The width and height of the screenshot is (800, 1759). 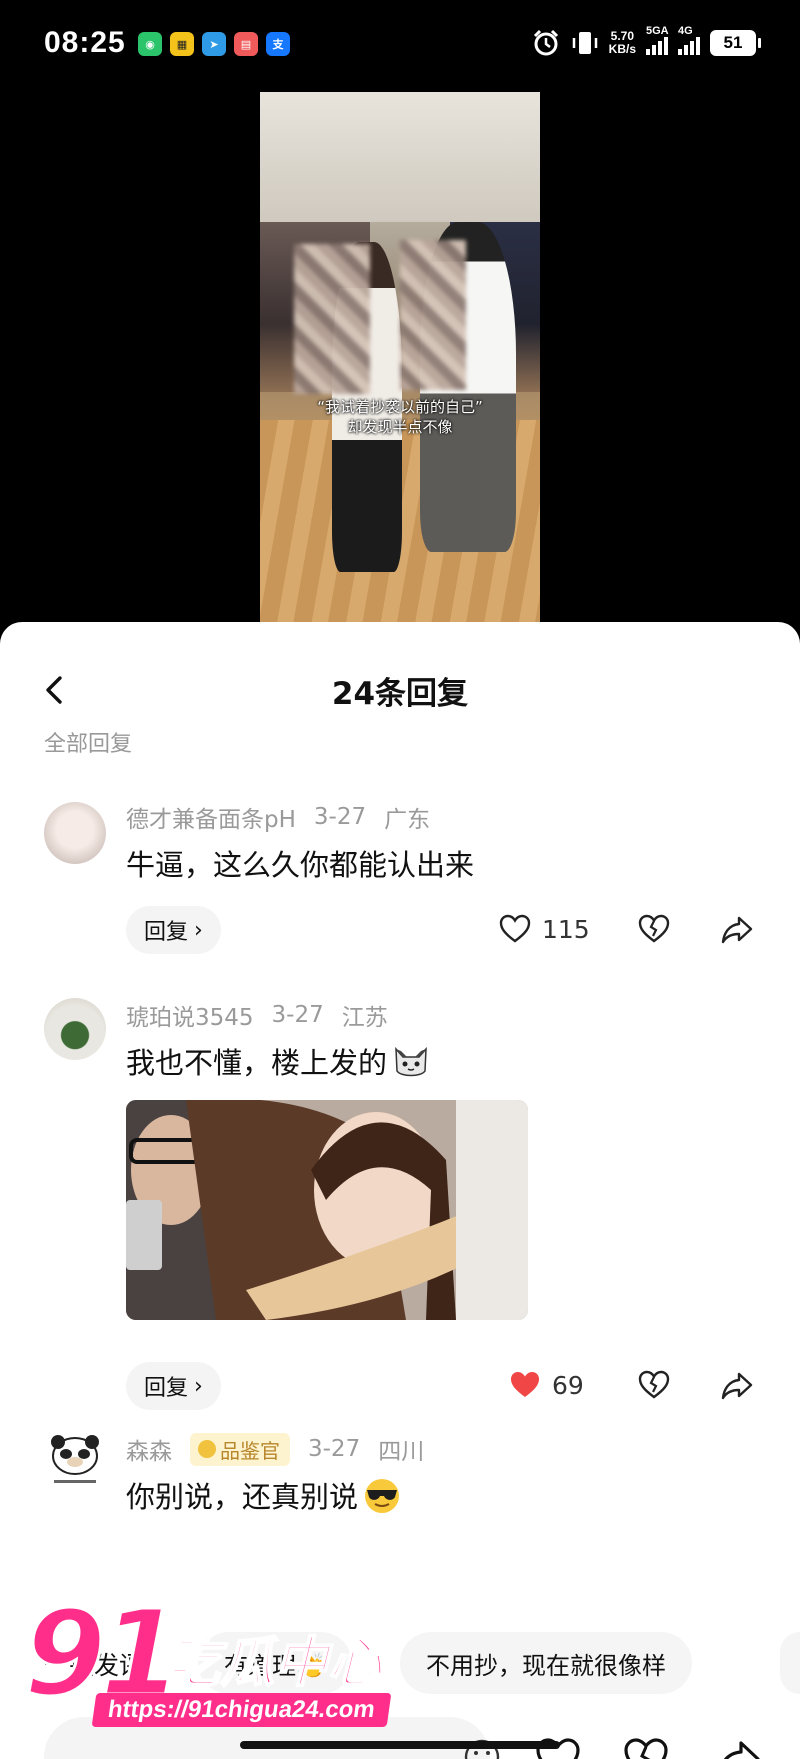 I want to click on quick-reply-label: 一键发评, so click(x=94, y=1665).